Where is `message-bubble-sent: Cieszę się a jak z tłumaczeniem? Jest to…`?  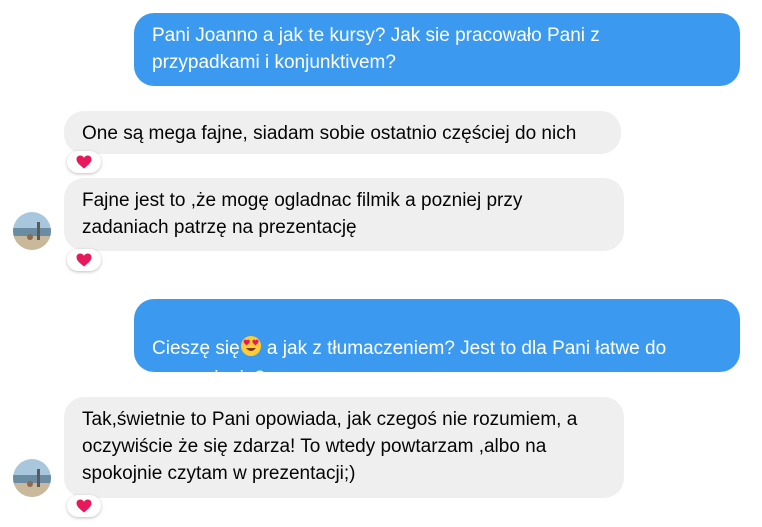 message-bubble-sent: Cieszę się a jak z tłumaczeniem? Jest to… is located at coordinates (437, 344).